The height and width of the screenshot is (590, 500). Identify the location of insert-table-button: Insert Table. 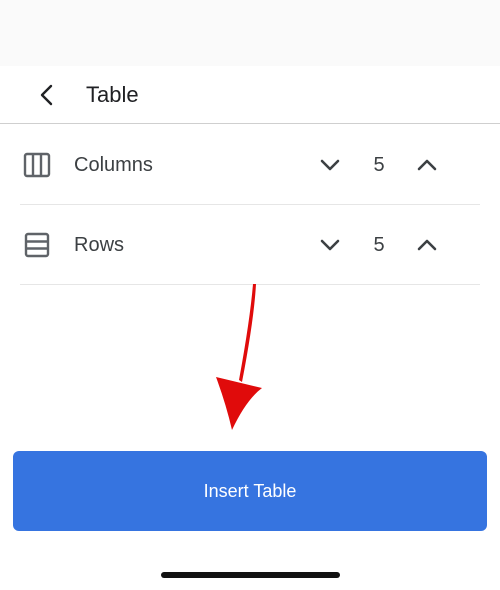
(250, 491).